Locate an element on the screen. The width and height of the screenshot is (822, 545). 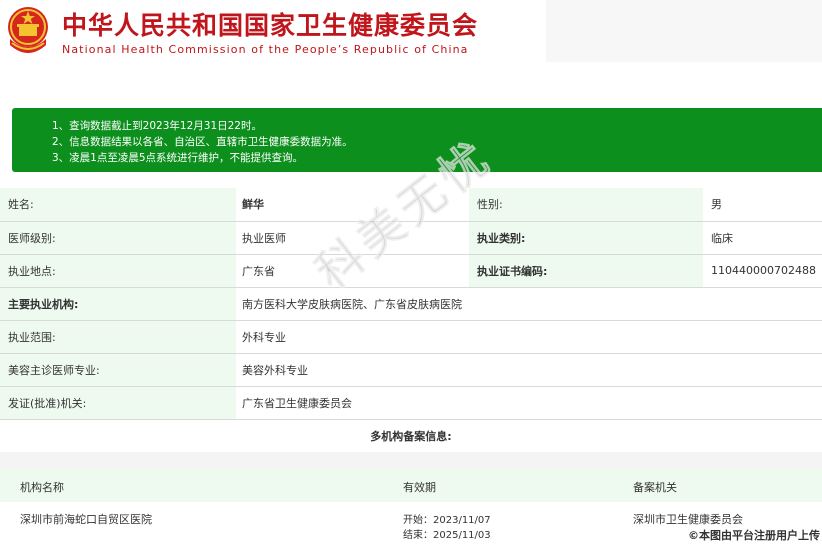
issuer-value: 广东省卫生健康委员会 is located at coordinates (529, 403).